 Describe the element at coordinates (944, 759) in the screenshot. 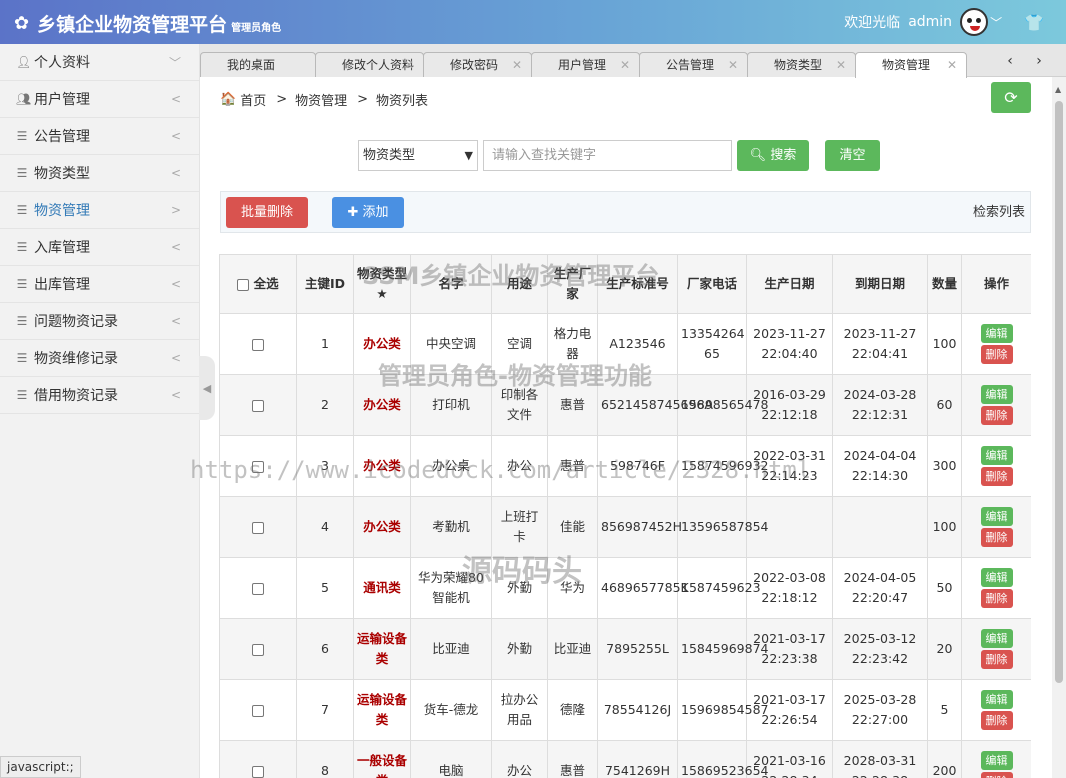

I see `cell-qty: 200` at that location.